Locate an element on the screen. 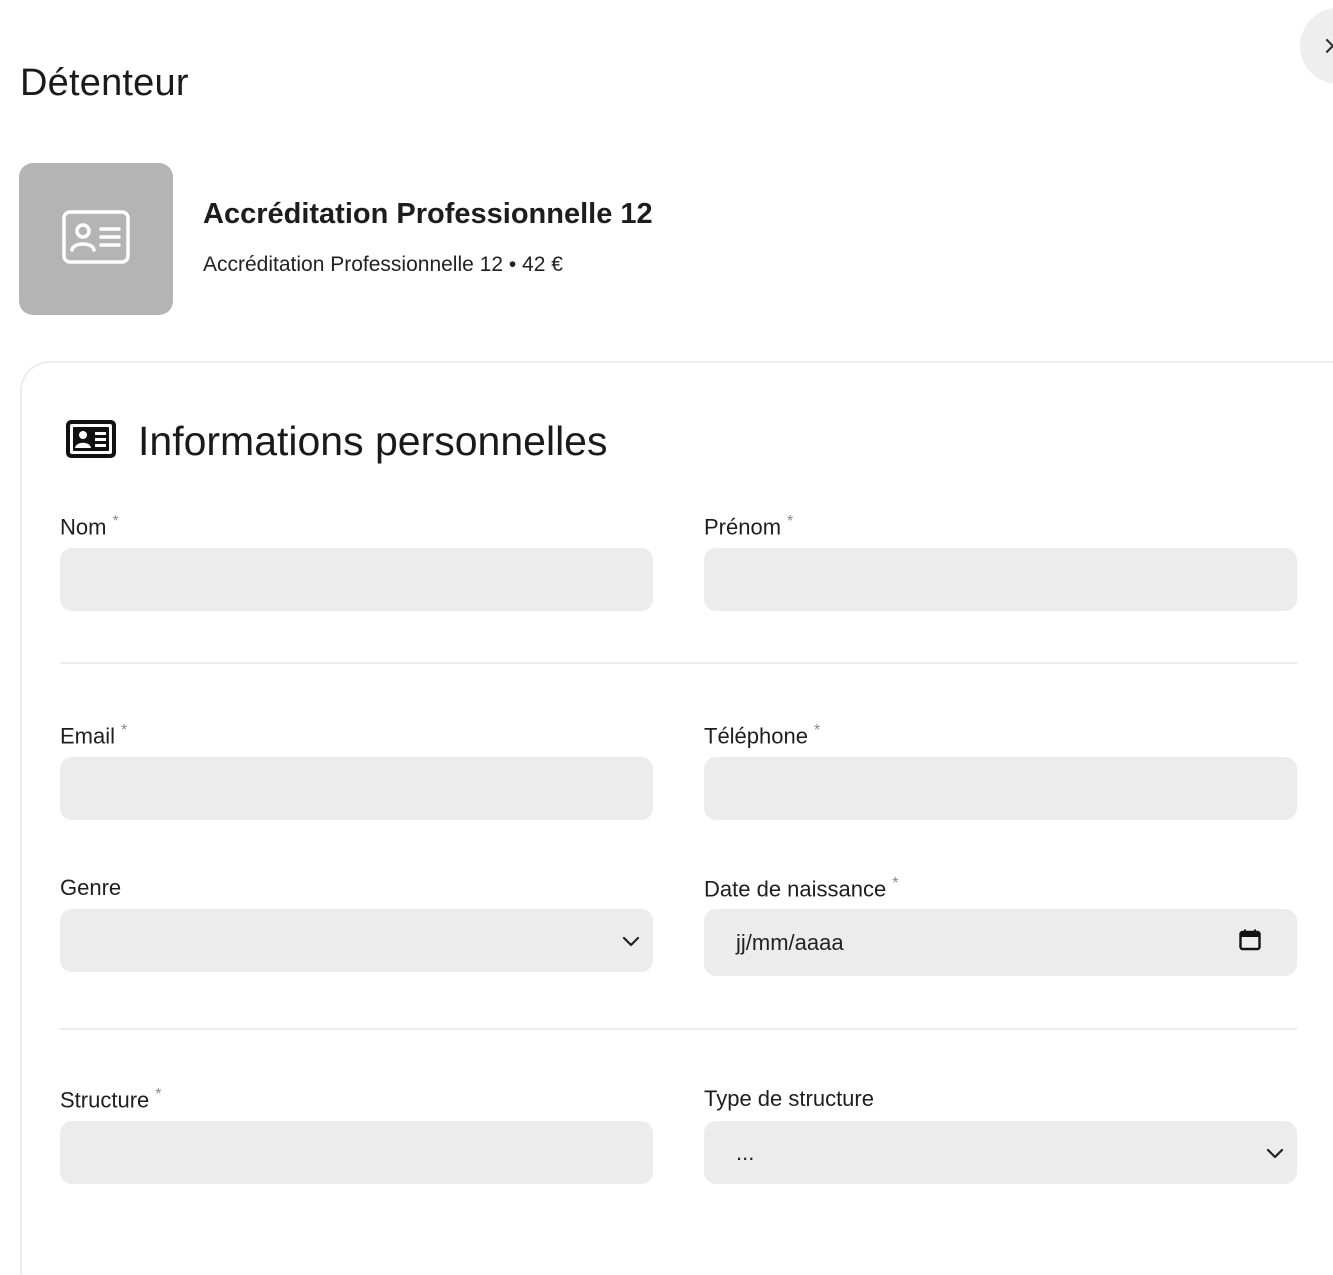 This screenshot has height=1275, width=1333. type-structure-label: Type de structure is located at coordinates (789, 1099).